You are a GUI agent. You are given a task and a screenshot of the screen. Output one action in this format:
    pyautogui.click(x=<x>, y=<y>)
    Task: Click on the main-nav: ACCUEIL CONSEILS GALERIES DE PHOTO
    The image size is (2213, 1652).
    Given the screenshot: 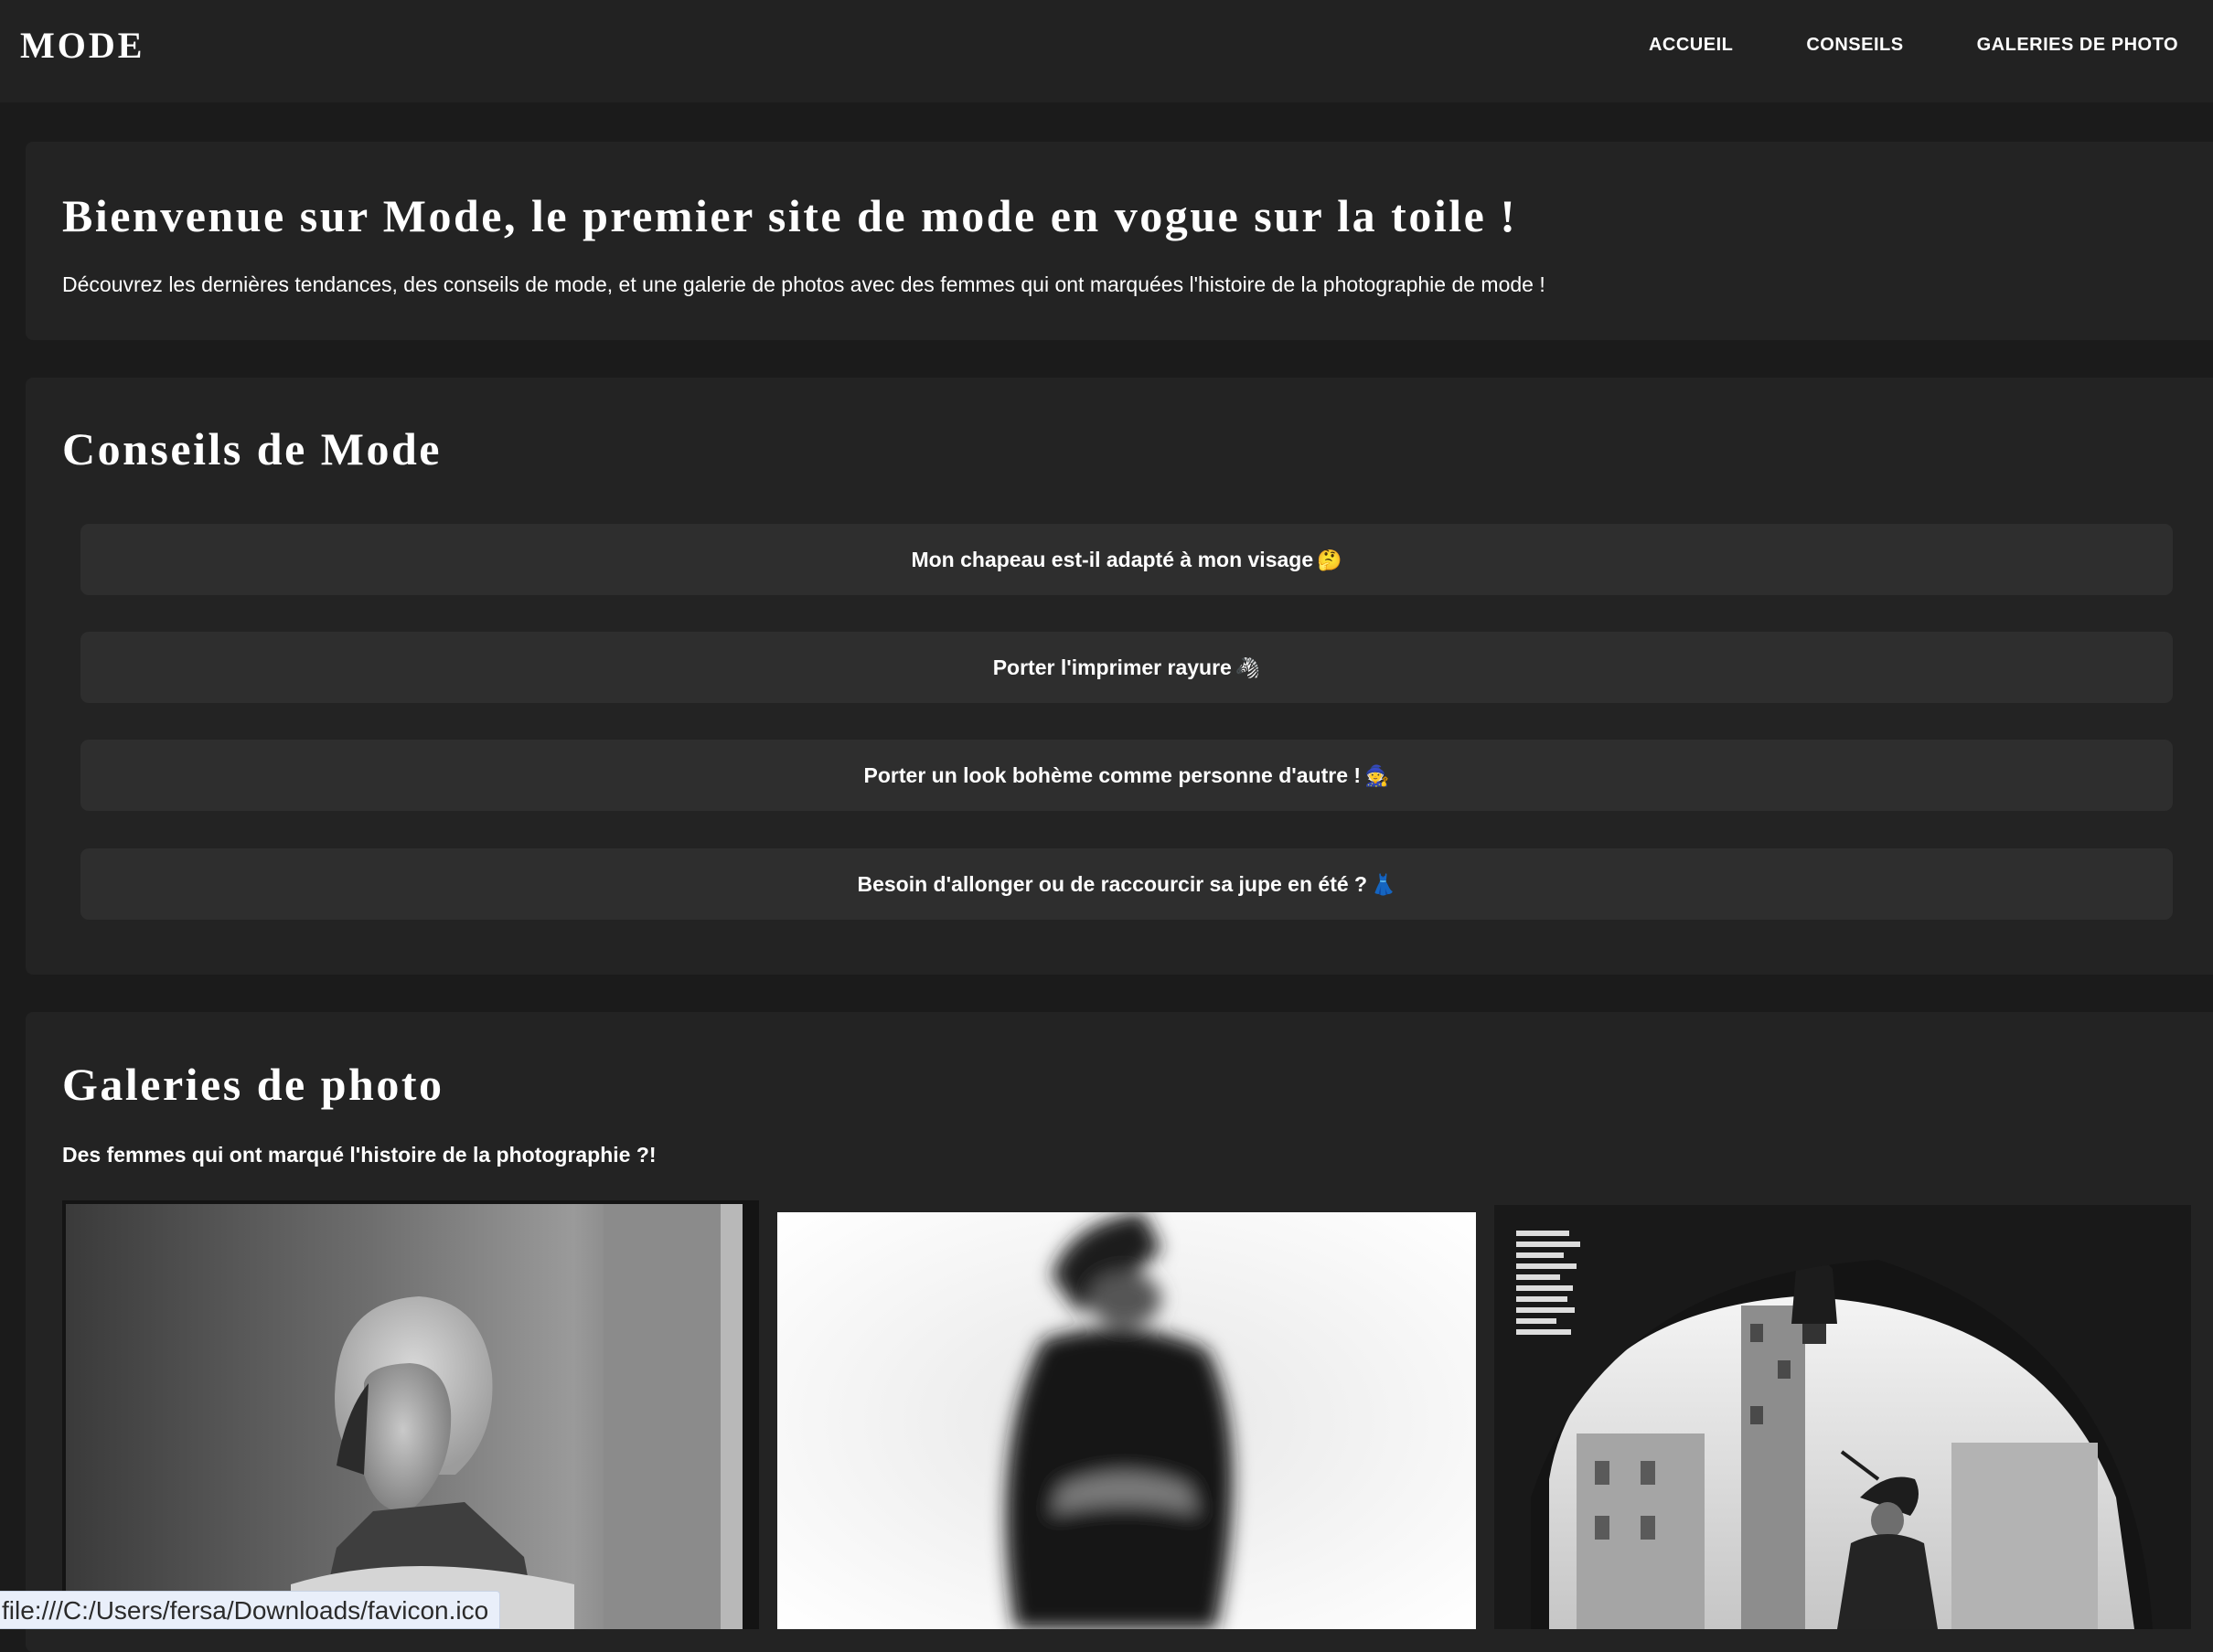 What is the action you would take?
    pyautogui.click(x=1914, y=46)
    